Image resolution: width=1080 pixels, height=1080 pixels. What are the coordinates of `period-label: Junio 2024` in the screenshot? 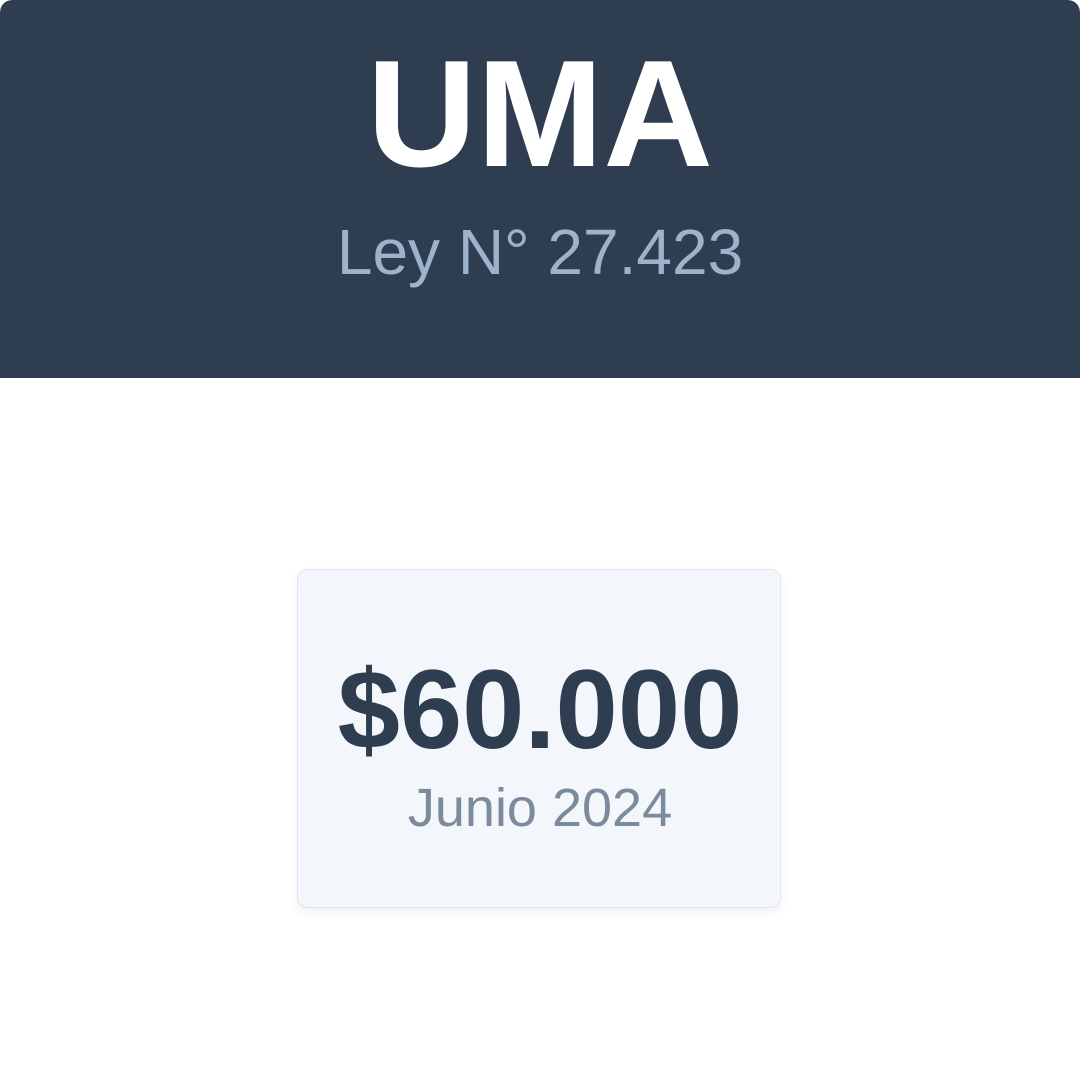 It's located at (540, 808).